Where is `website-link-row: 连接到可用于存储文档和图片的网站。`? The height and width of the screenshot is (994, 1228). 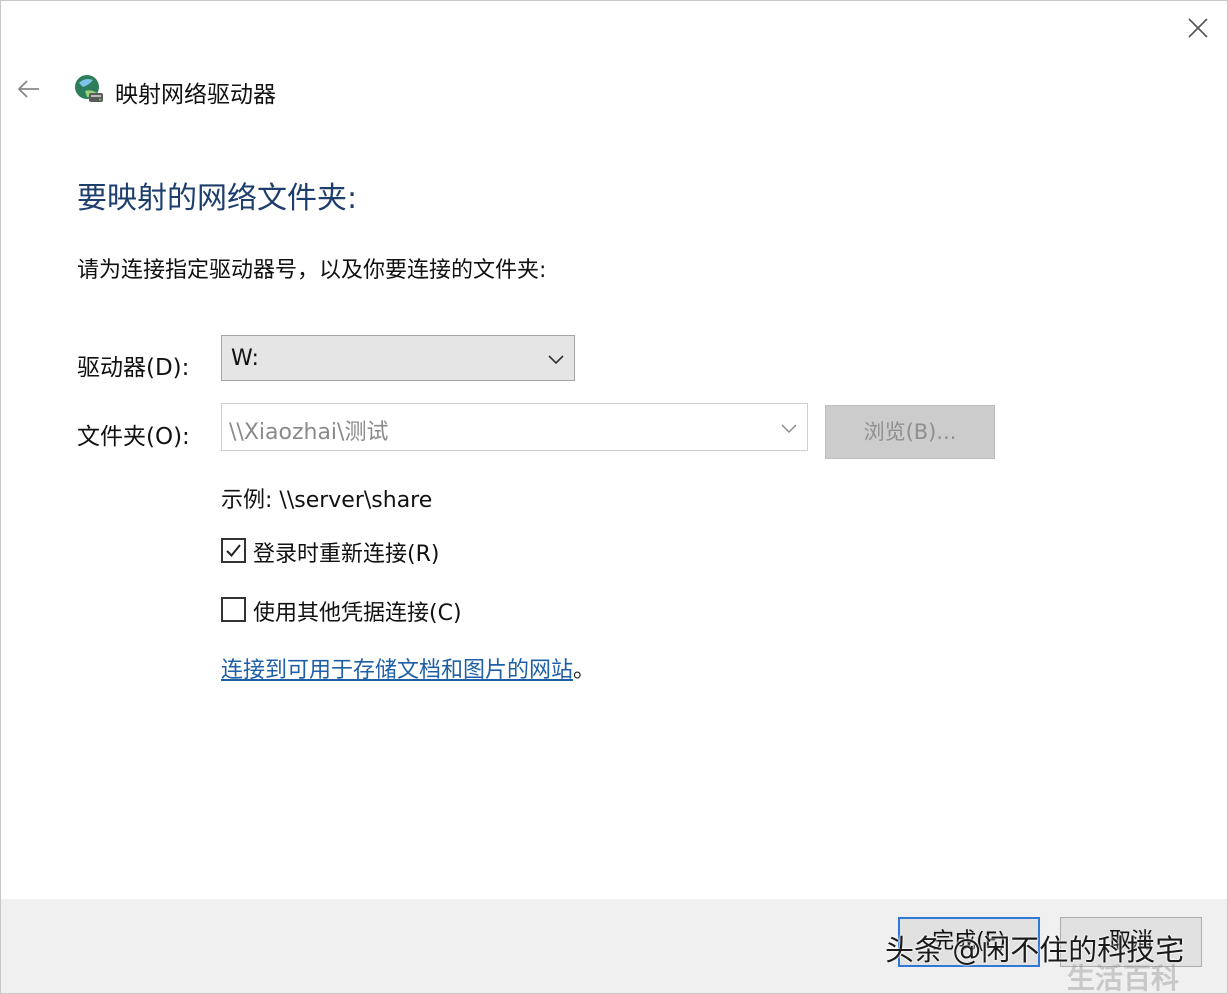 website-link-row: 连接到可用于存储文档和图片的网站。 is located at coordinates (408, 668).